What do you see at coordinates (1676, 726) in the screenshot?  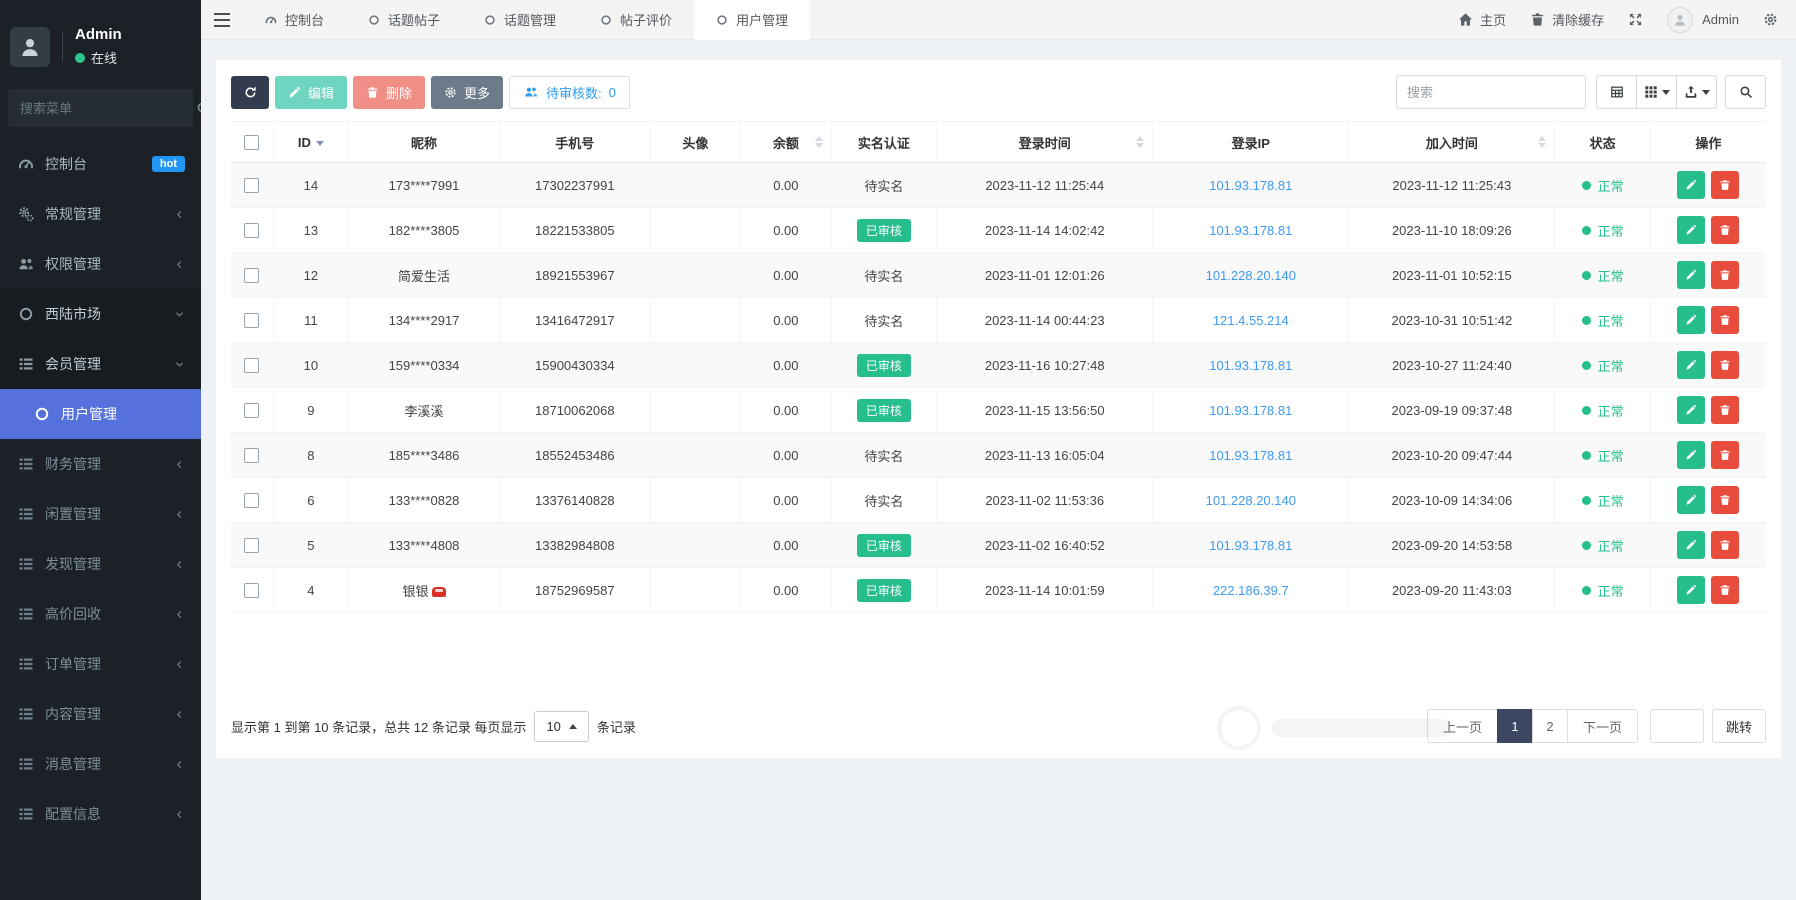 I see `jump-page-input` at bounding box center [1676, 726].